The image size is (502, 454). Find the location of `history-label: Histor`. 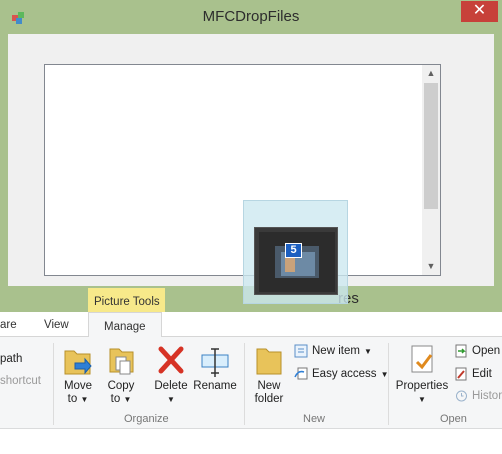

history-label: Histor is located at coordinates (487, 396).